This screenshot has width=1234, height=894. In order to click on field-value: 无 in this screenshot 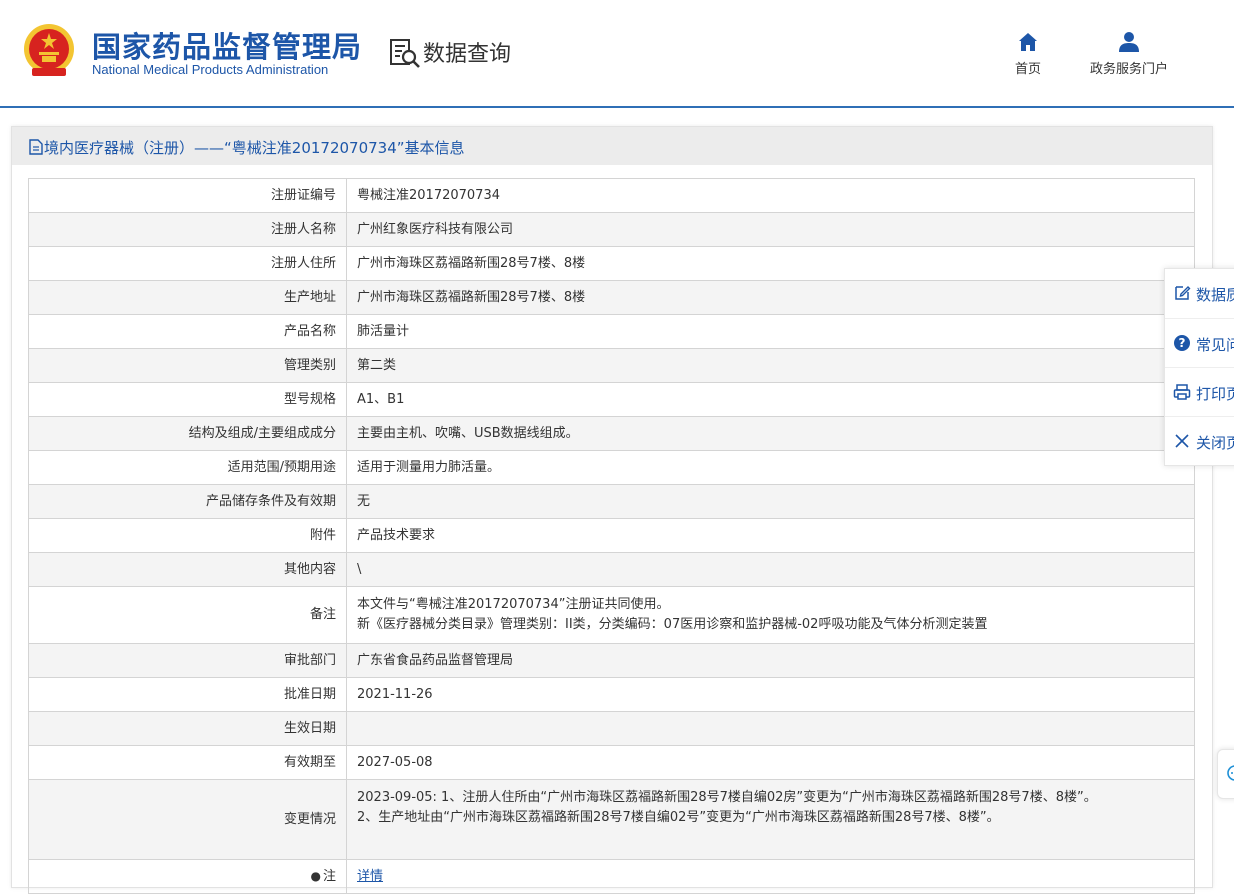, I will do `click(770, 501)`.